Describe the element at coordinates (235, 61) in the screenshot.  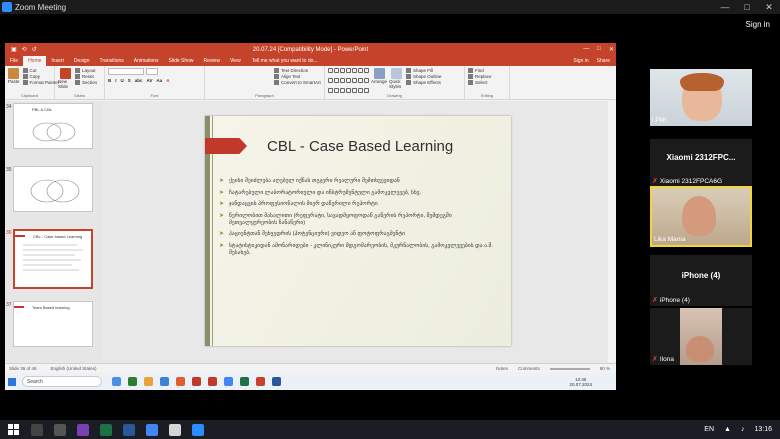
I see `tab-view: View` at that location.